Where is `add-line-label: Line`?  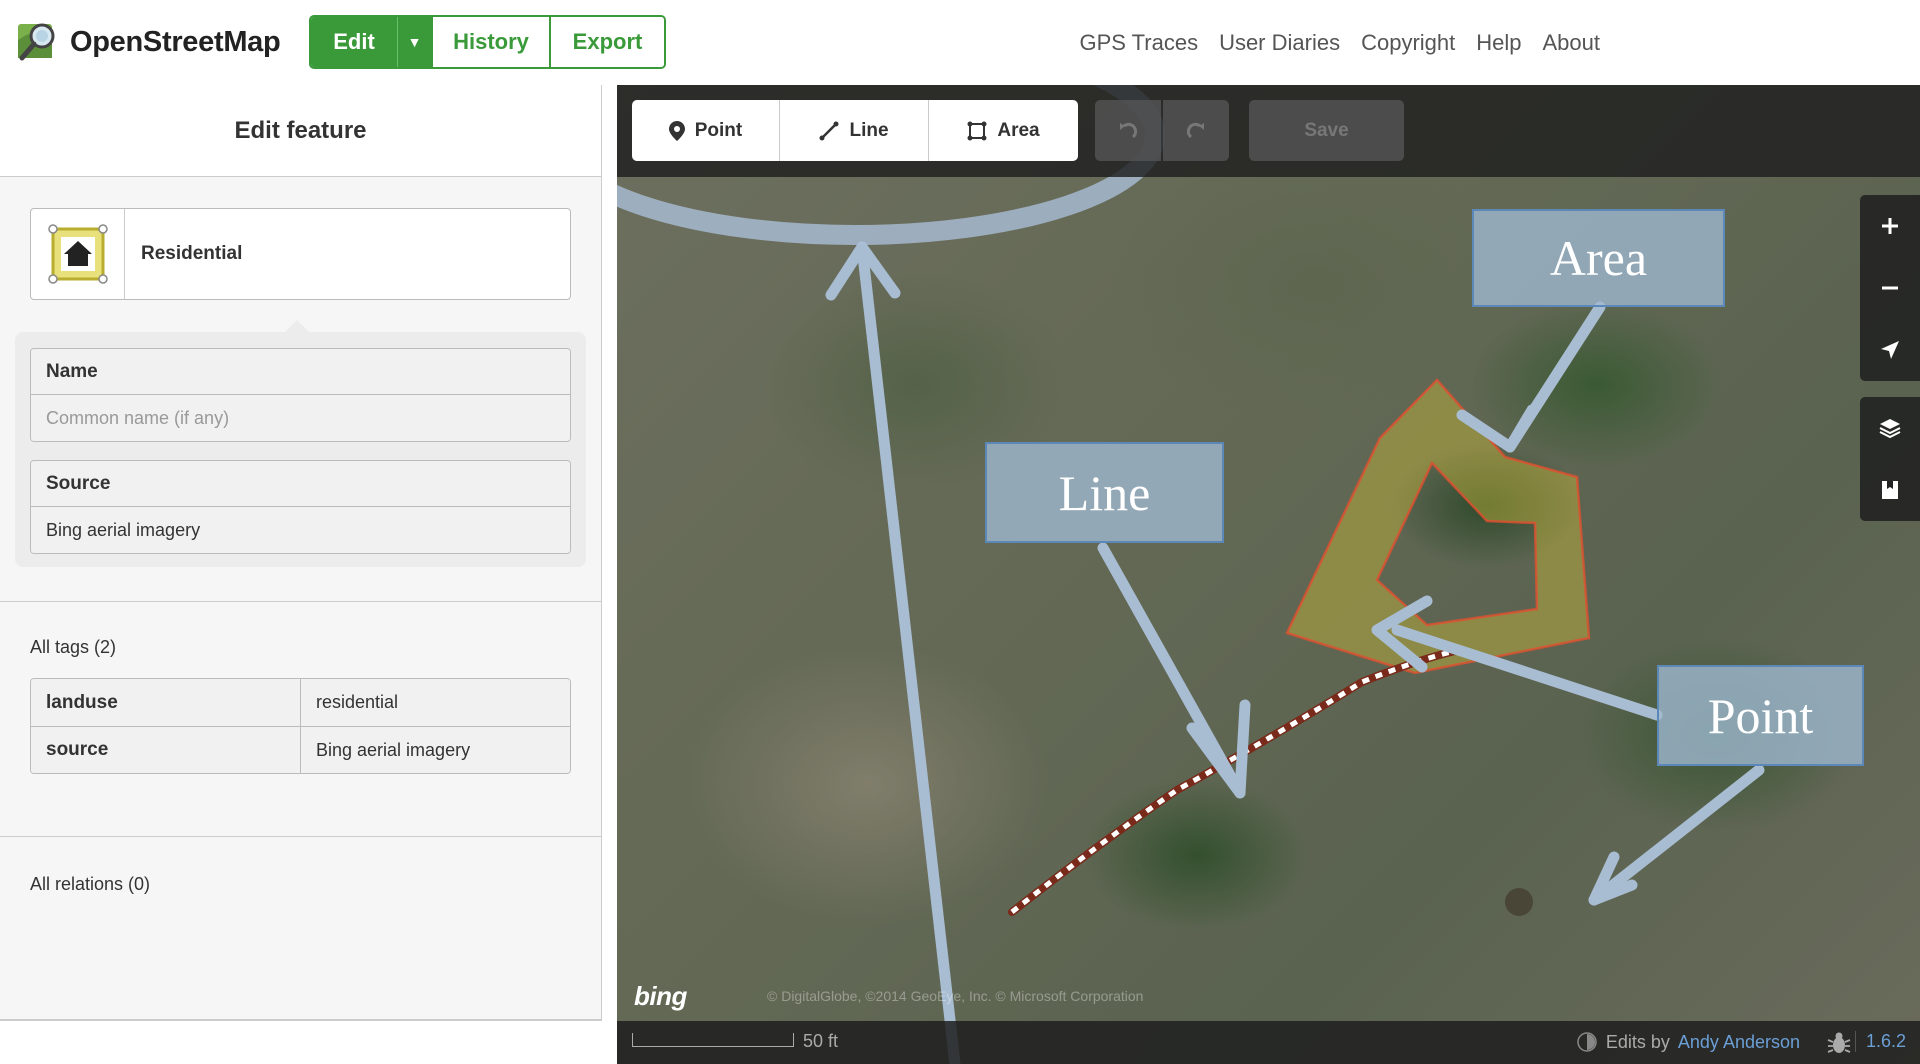
add-line-label: Line is located at coordinates (869, 130).